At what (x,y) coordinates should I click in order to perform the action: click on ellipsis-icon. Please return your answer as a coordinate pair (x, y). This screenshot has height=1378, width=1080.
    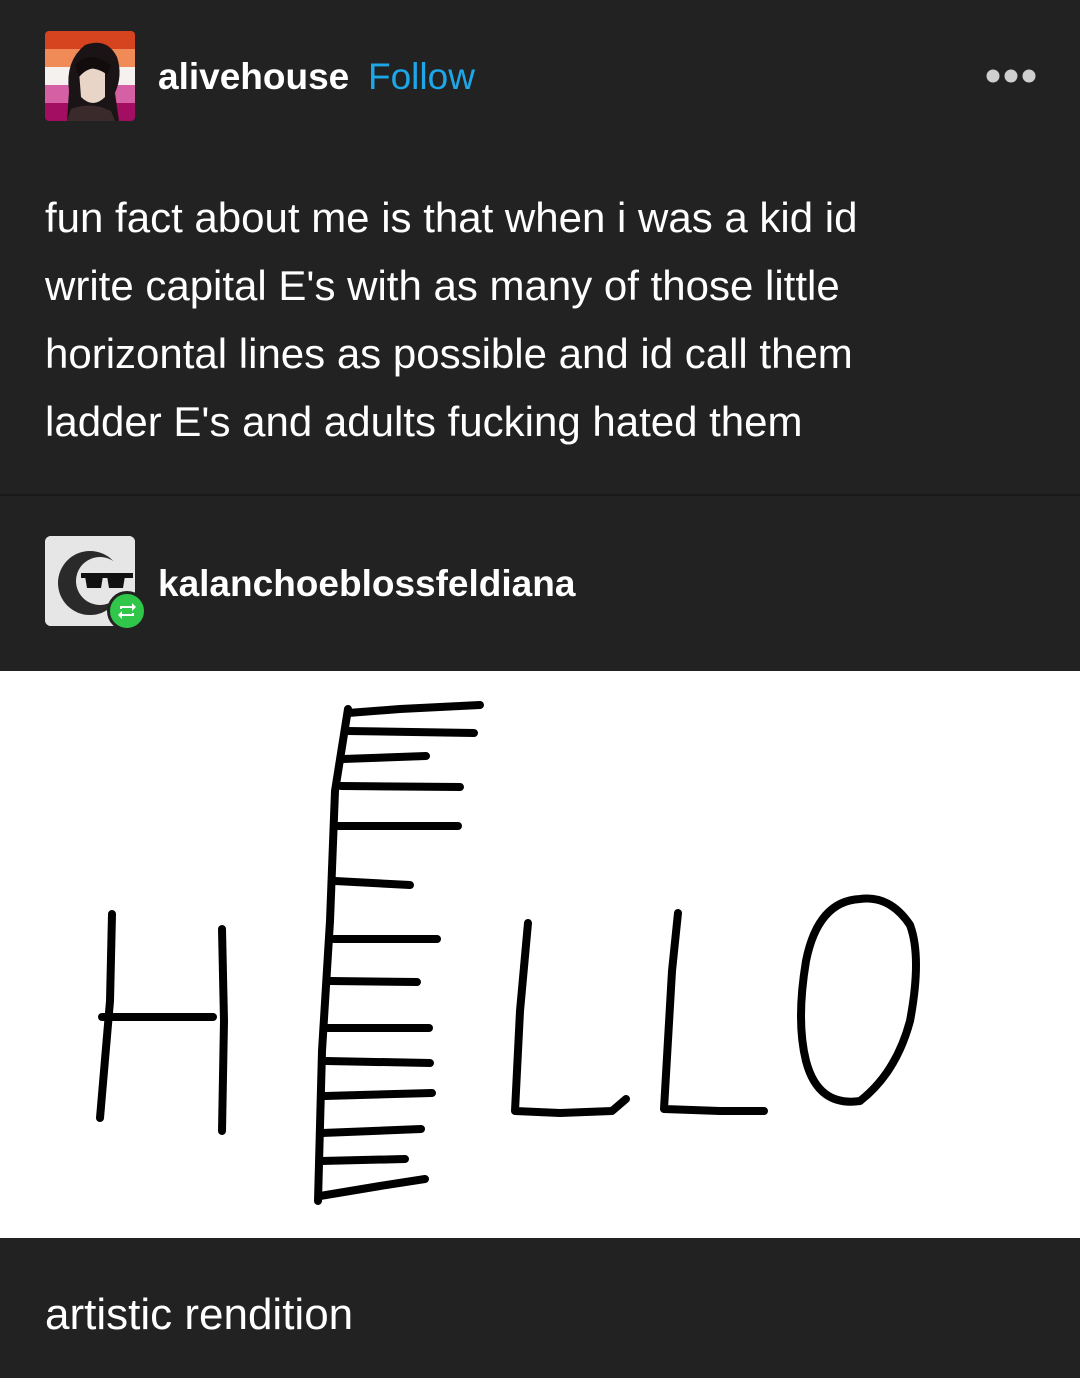
    Looking at the image, I should click on (1011, 76).